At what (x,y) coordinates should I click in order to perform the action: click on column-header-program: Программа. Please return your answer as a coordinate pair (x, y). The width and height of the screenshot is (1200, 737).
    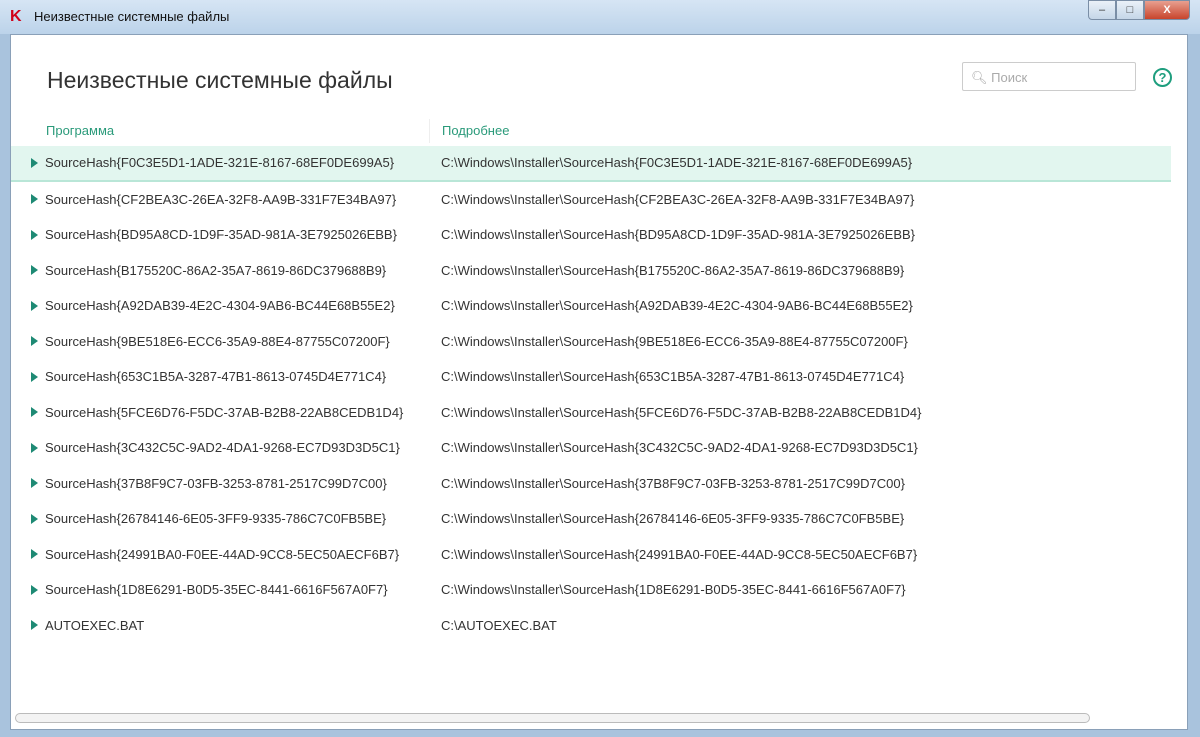
    Looking at the image, I should click on (80, 130).